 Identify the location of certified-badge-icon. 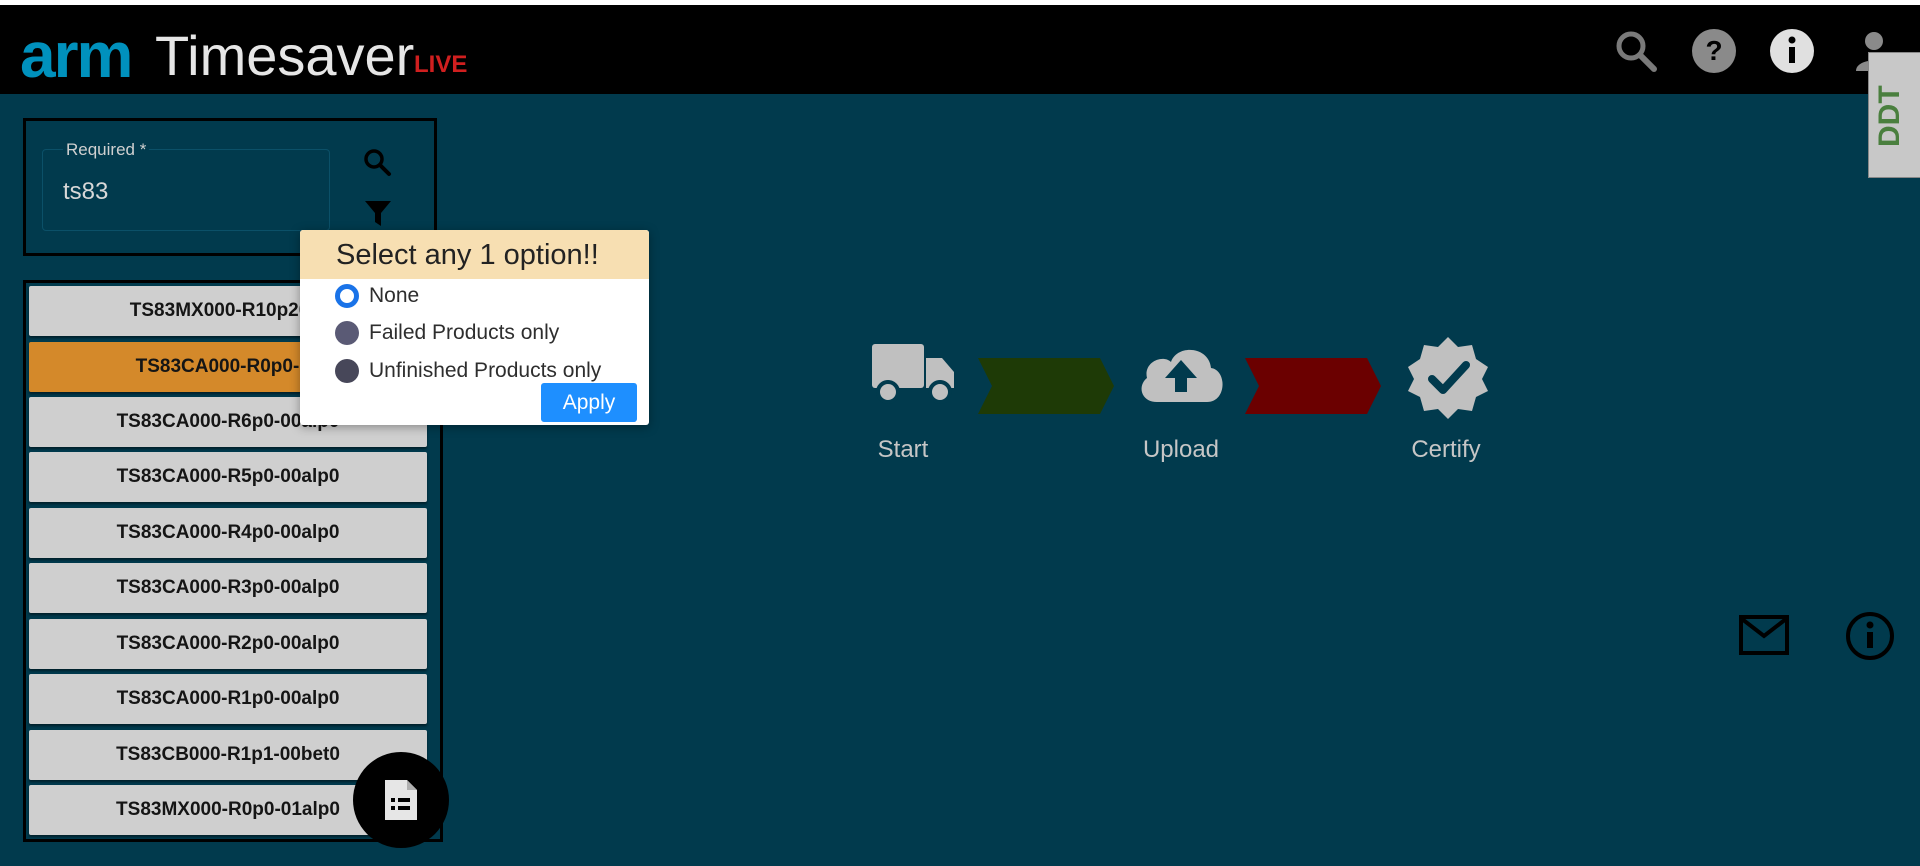
(1448, 378).